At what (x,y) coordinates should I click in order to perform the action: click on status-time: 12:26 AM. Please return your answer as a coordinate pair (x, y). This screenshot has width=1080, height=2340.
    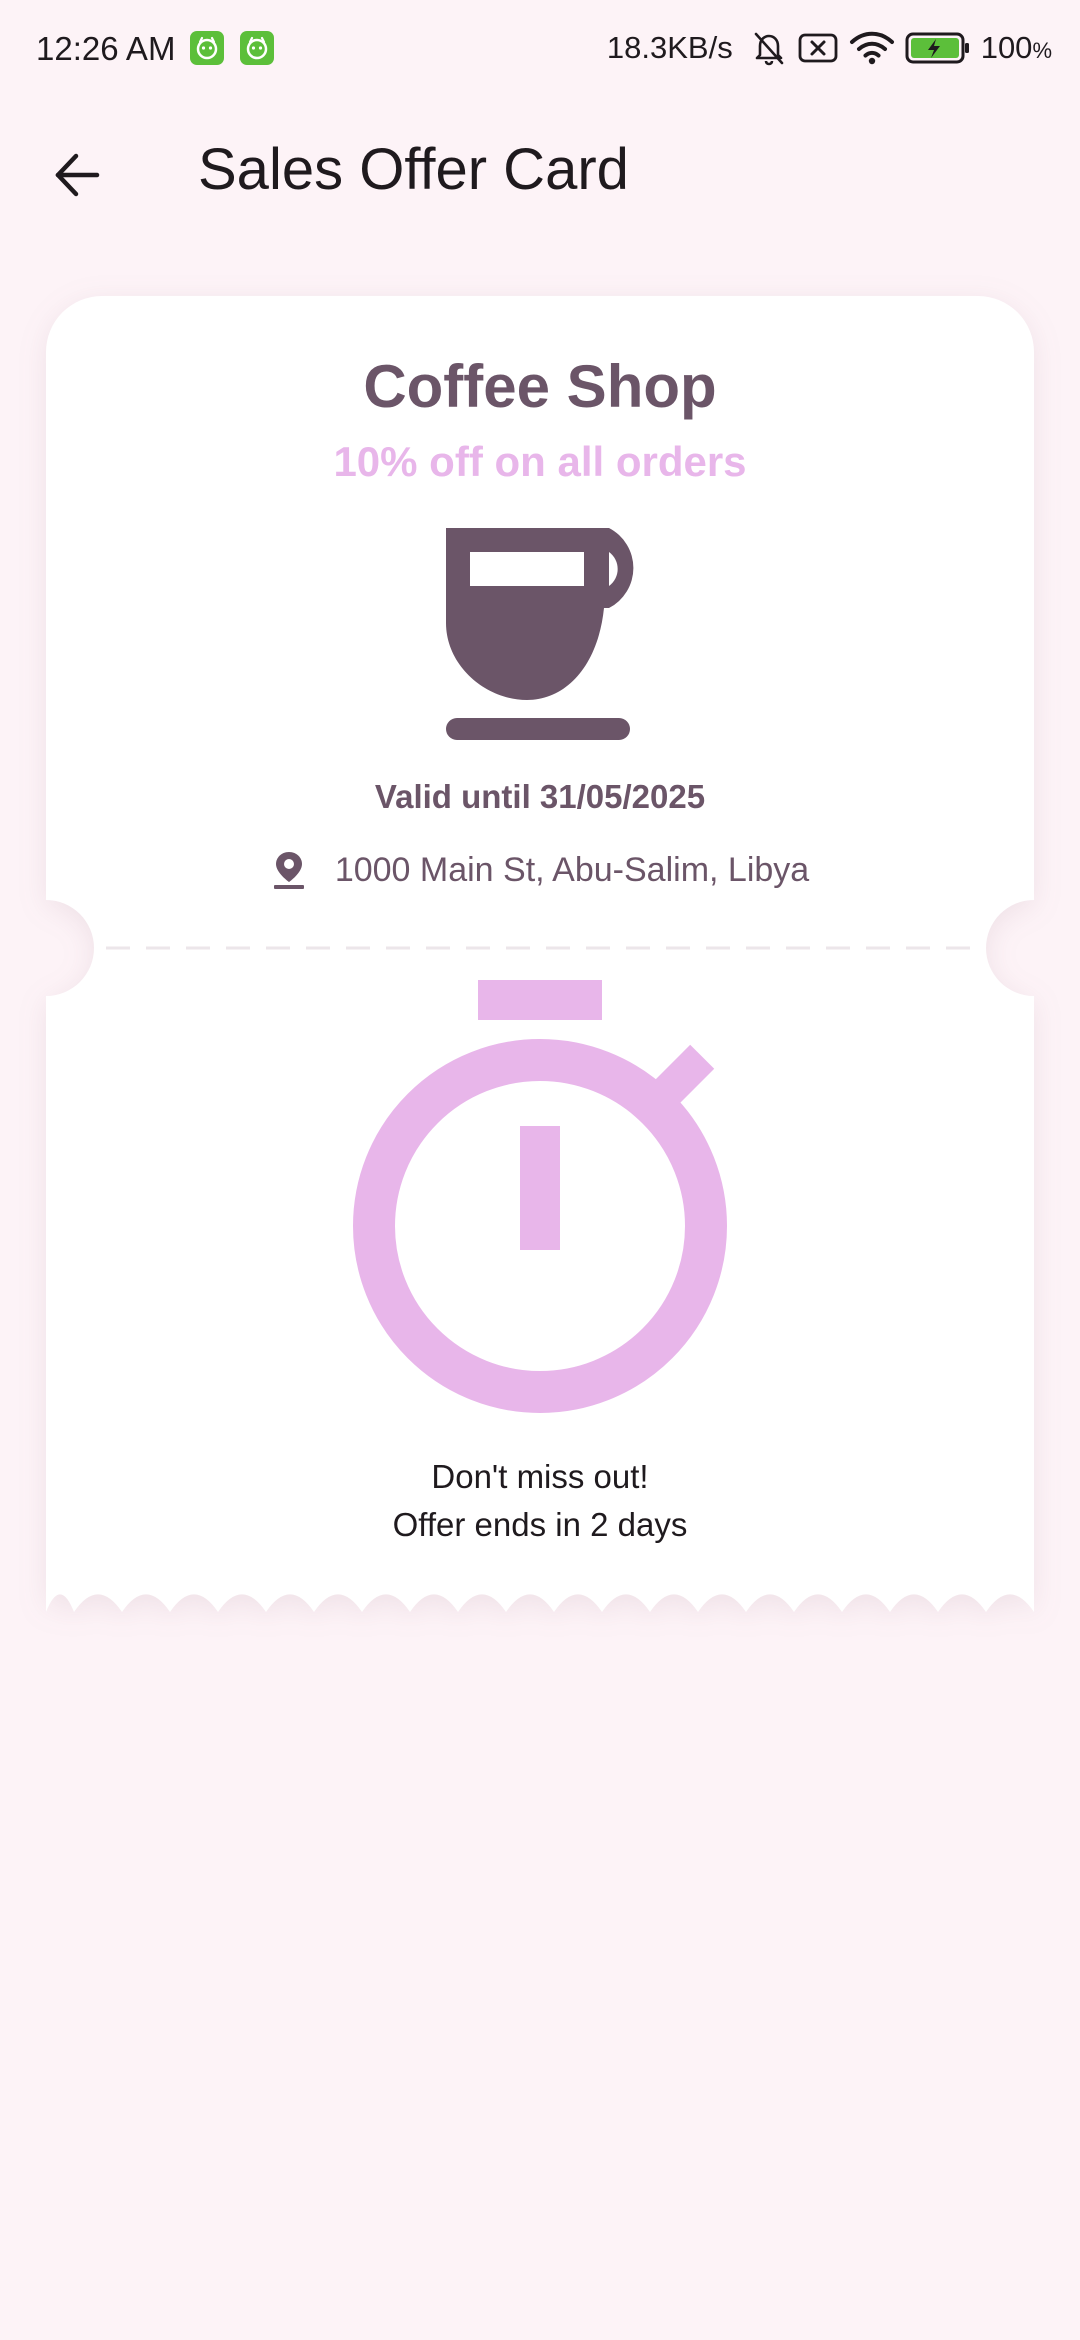
    Looking at the image, I should click on (106, 48).